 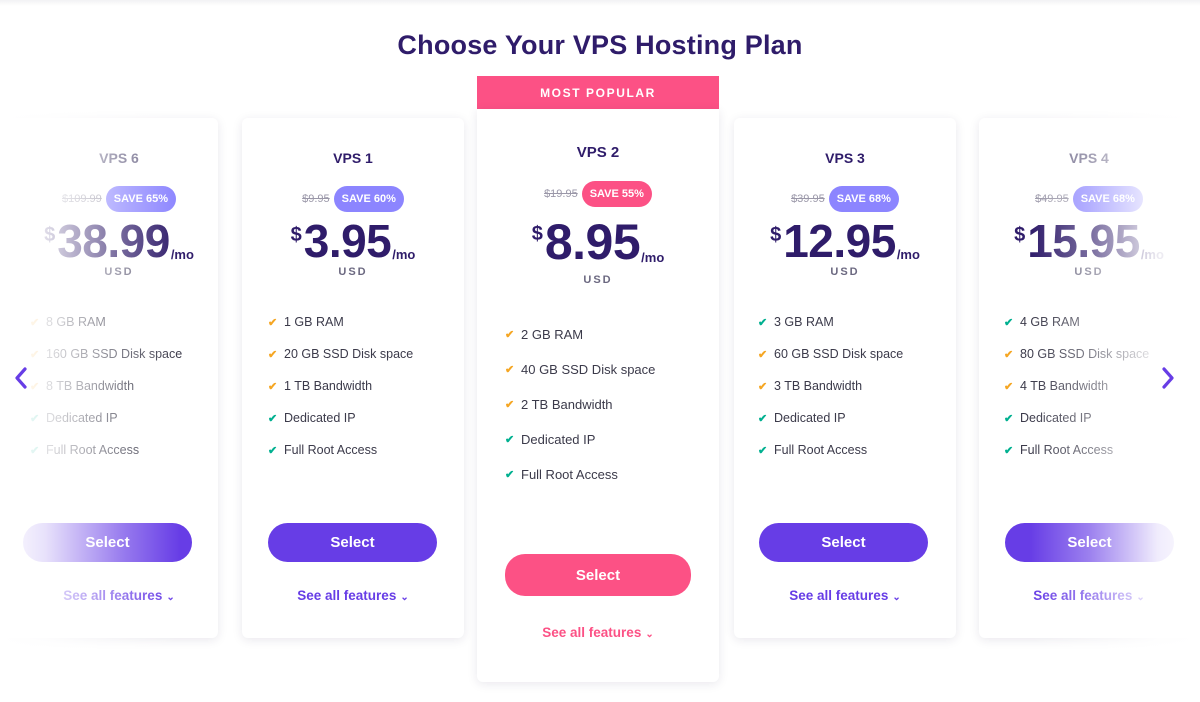 I want to click on carousel-prev-button, so click(x=21, y=378).